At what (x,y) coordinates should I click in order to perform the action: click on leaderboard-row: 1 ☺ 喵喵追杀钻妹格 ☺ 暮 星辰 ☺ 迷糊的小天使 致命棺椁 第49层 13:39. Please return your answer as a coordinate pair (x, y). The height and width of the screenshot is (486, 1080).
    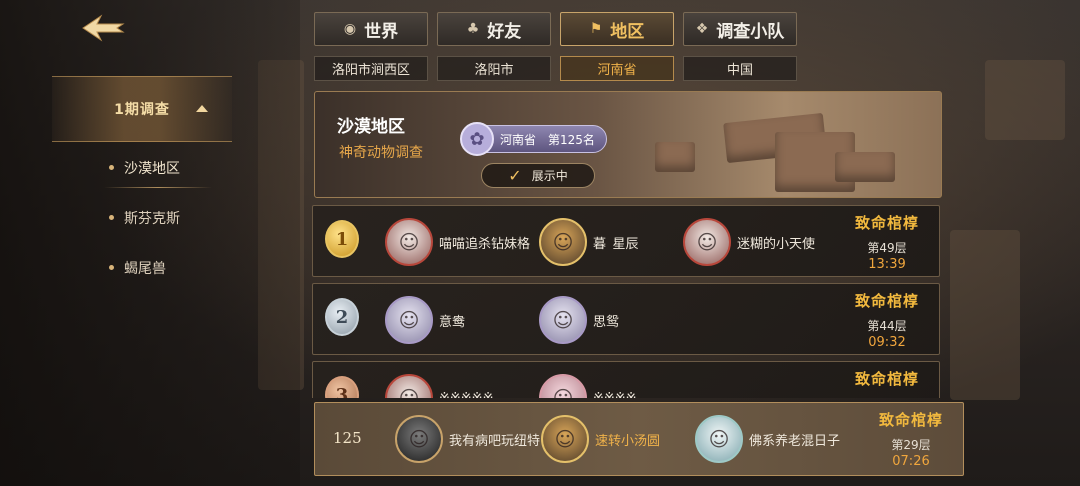
    Looking at the image, I should click on (626, 241).